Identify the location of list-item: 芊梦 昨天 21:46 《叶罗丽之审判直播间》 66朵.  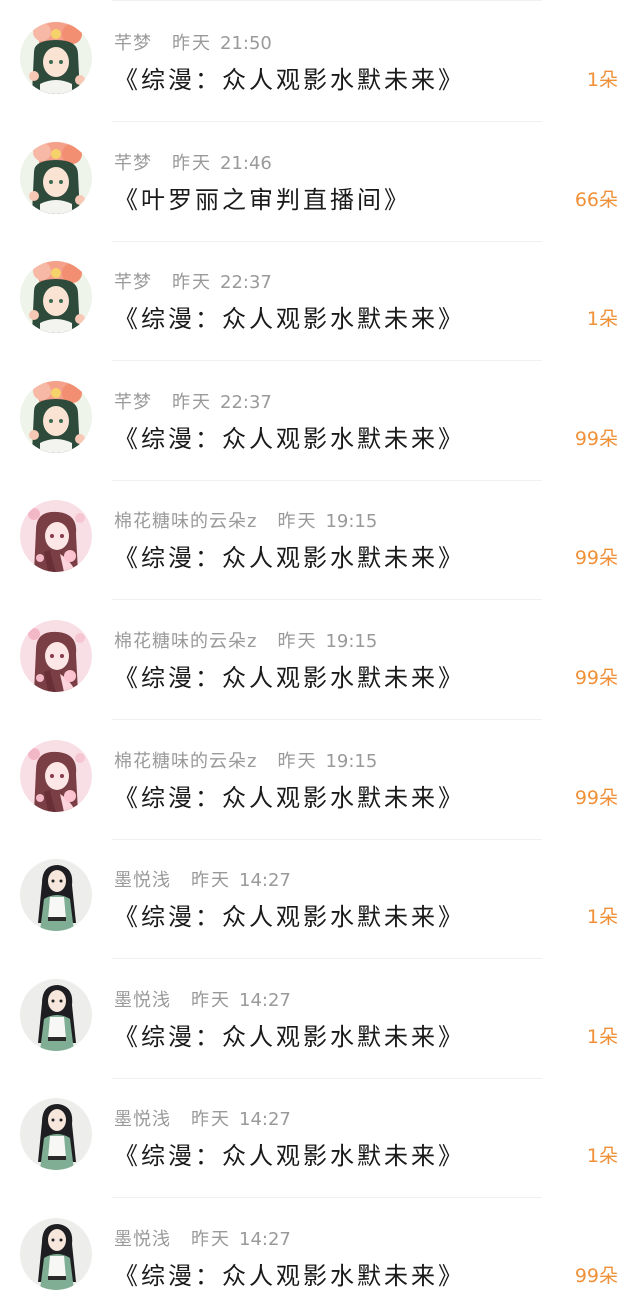
(320, 181).